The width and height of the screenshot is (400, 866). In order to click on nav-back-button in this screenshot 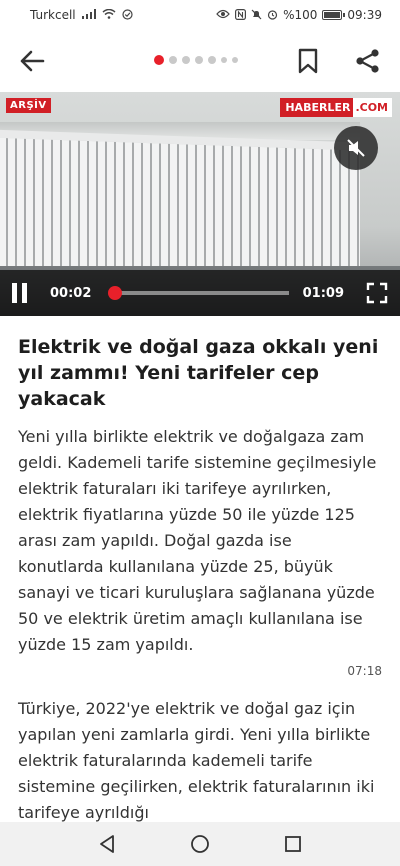, I will do `click(107, 844)`.